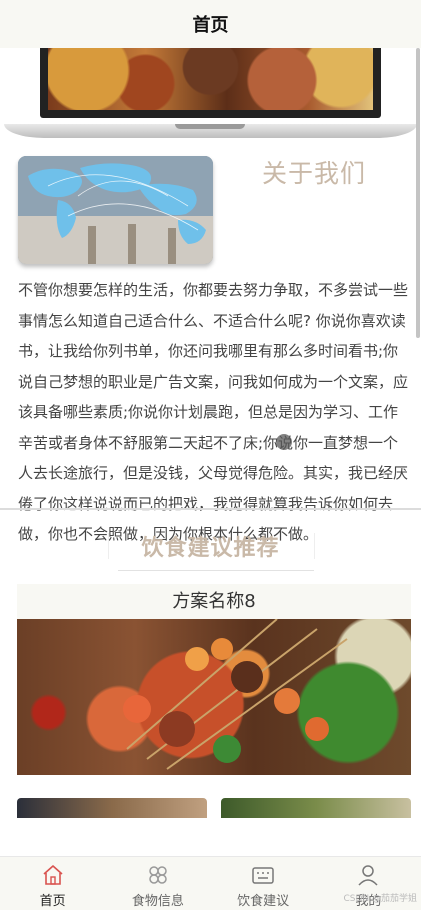  I want to click on about-image, so click(115, 210).